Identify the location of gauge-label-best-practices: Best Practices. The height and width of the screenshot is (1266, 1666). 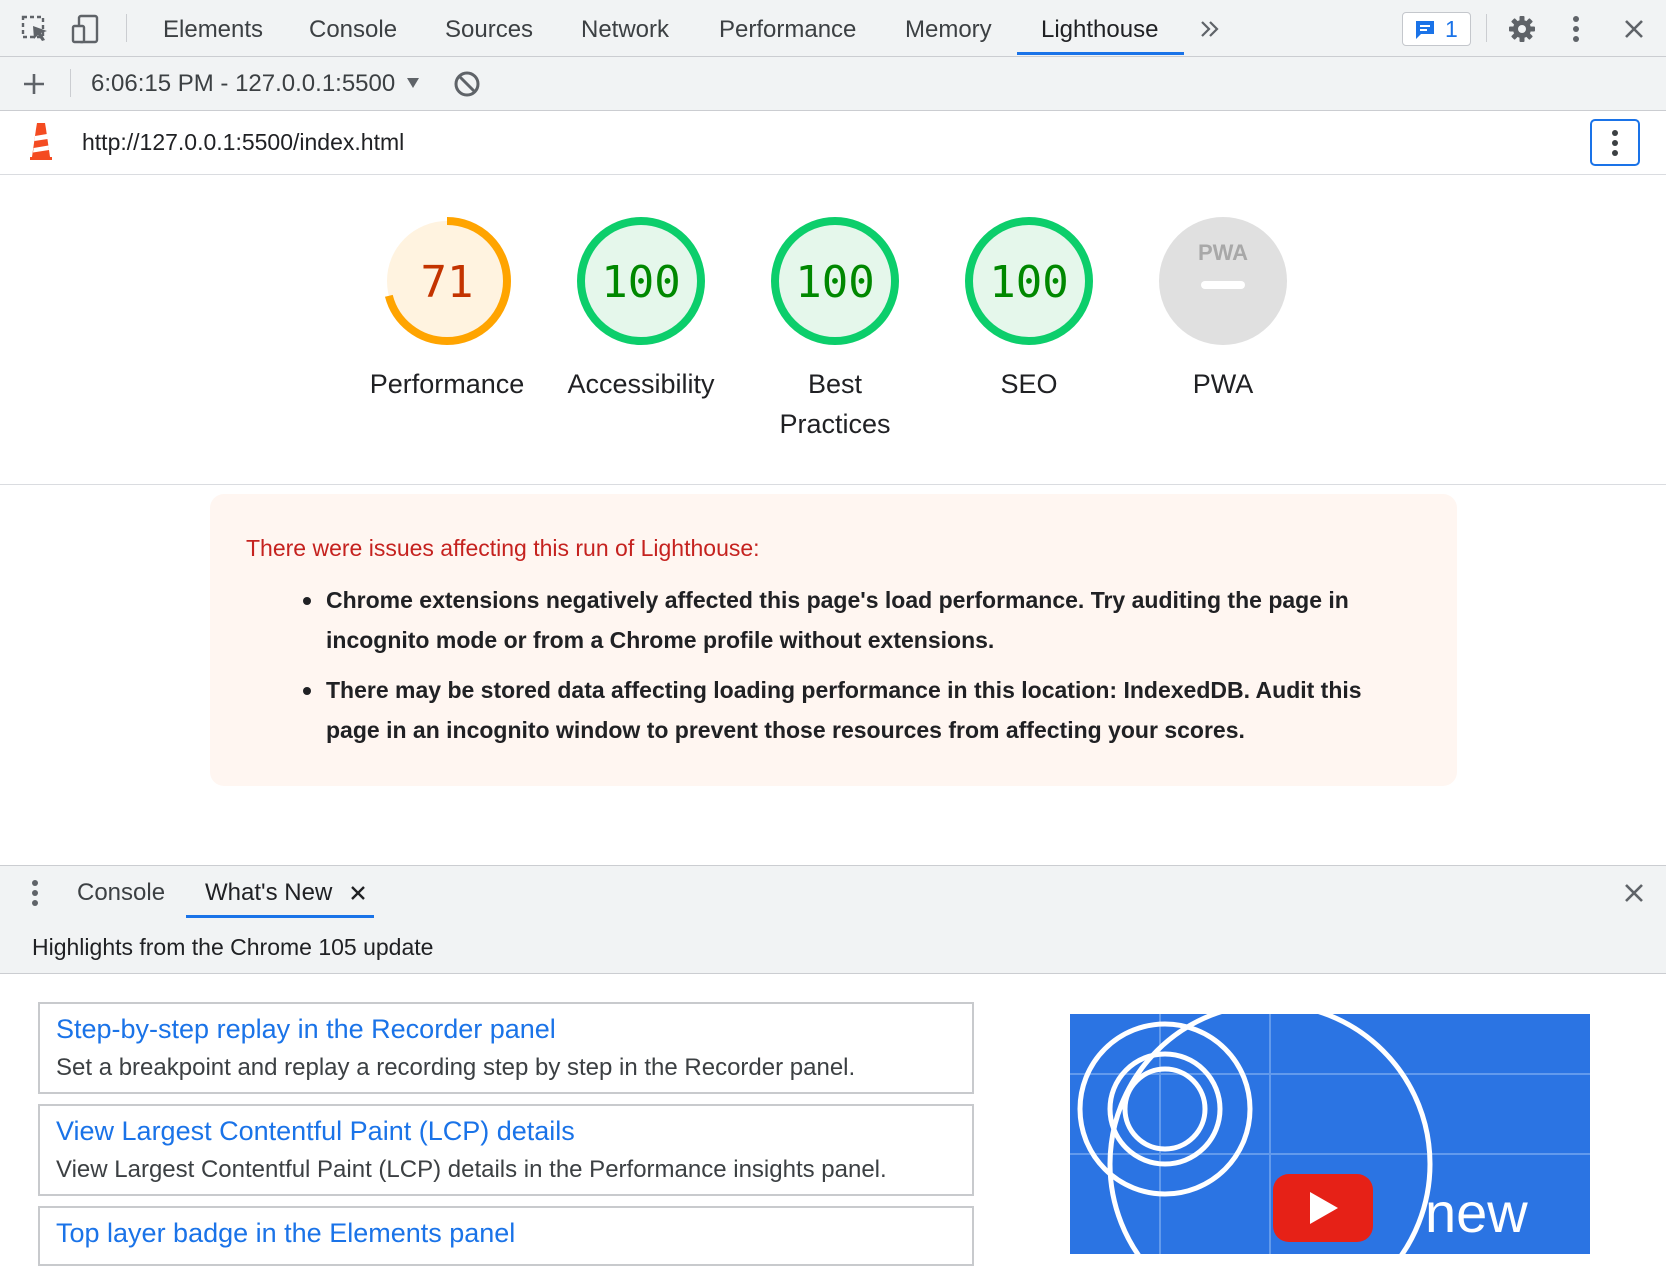
(835, 404).